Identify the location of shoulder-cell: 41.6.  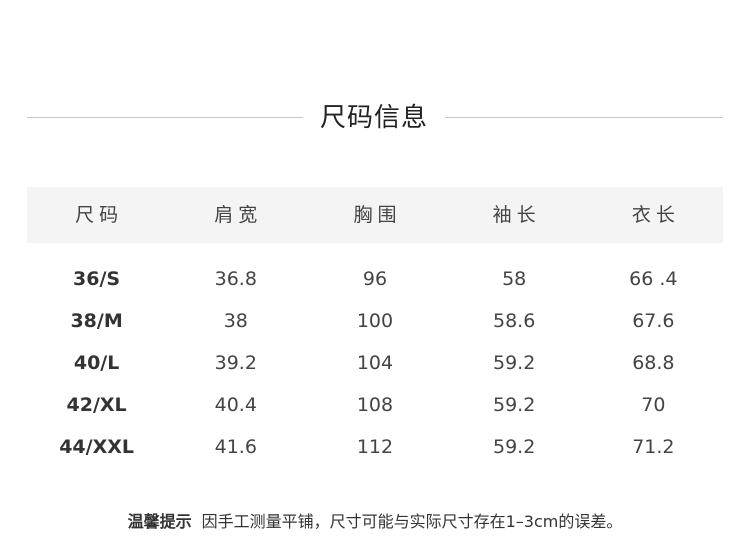
(235, 447).